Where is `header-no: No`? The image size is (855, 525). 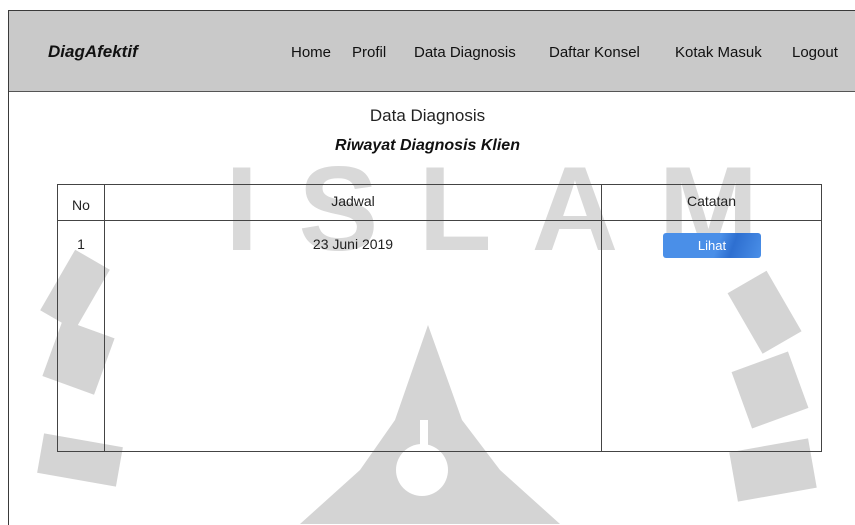
header-no: No is located at coordinates (81, 205).